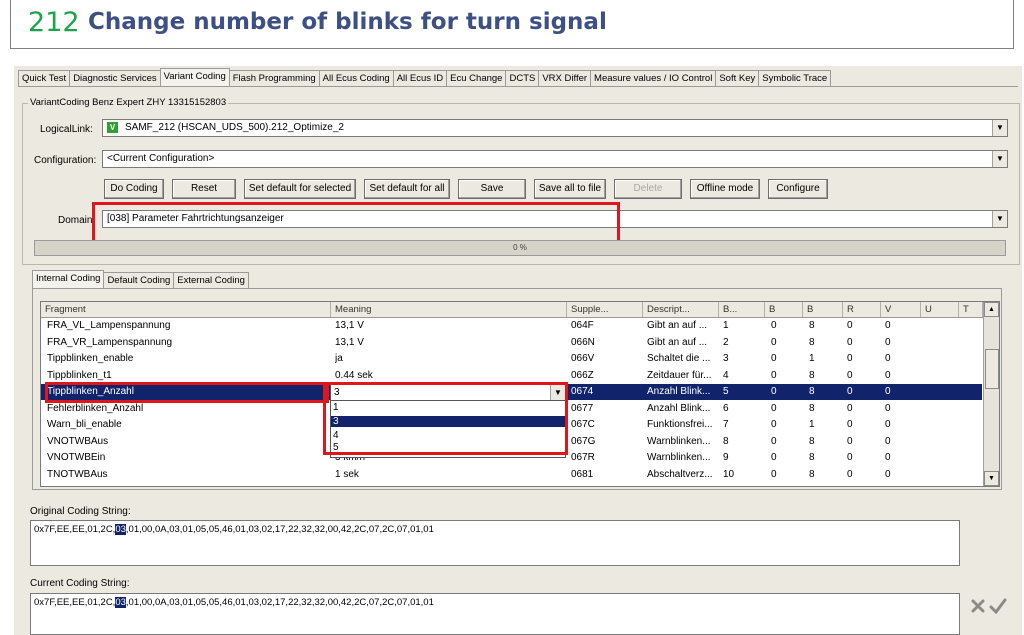 This screenshot has height=635, width=1024. What do you see at coordinates (407, 189) in the screenshot?
I see `set-default-all-button: Set default for all` at bounding box center [407, 189].